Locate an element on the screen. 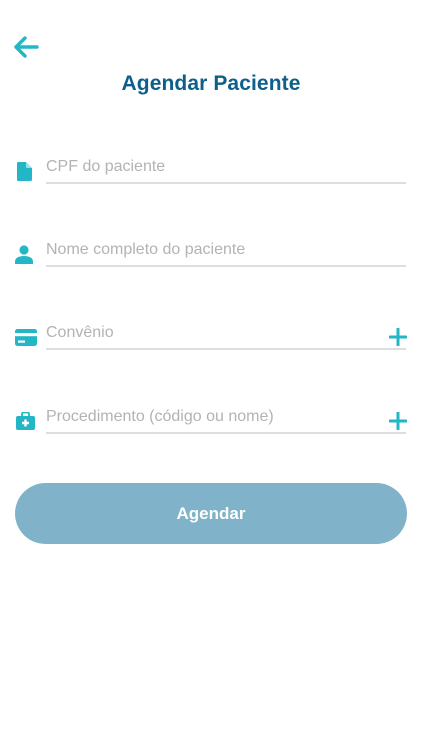 Image resolution: width=422 pixels, height=750 pixels. page-title: Agendar Paciente is located at coordinates (211, 83).